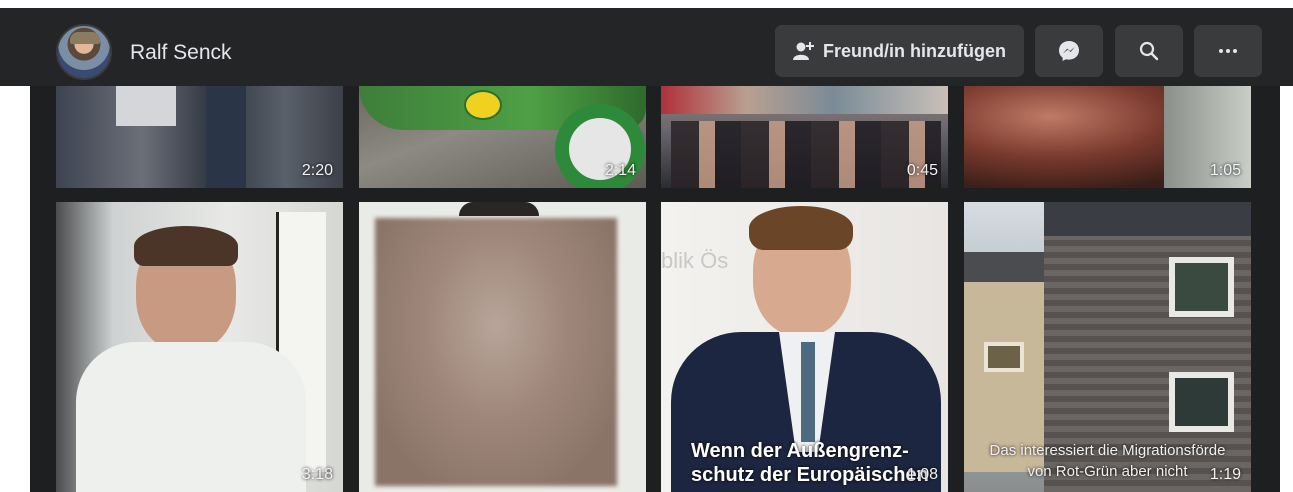 The width and height of the screenshot is (1293, 492). I want to click on video-thumbnail: 2:20, so click(199, 137).